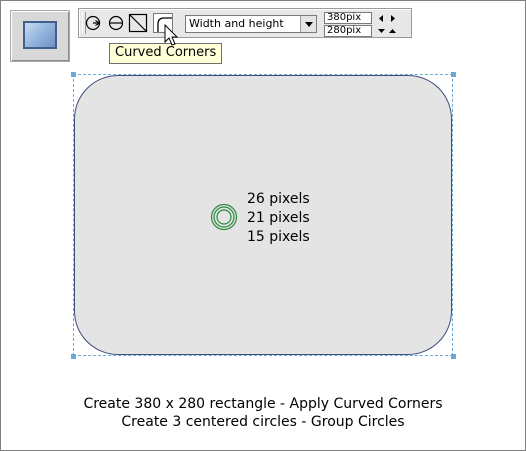 This screenshot has height=451, width=526. Describe the element at coordinates (171, 35) in the screenshot. I see `mouse-pointer-icon` at that location.